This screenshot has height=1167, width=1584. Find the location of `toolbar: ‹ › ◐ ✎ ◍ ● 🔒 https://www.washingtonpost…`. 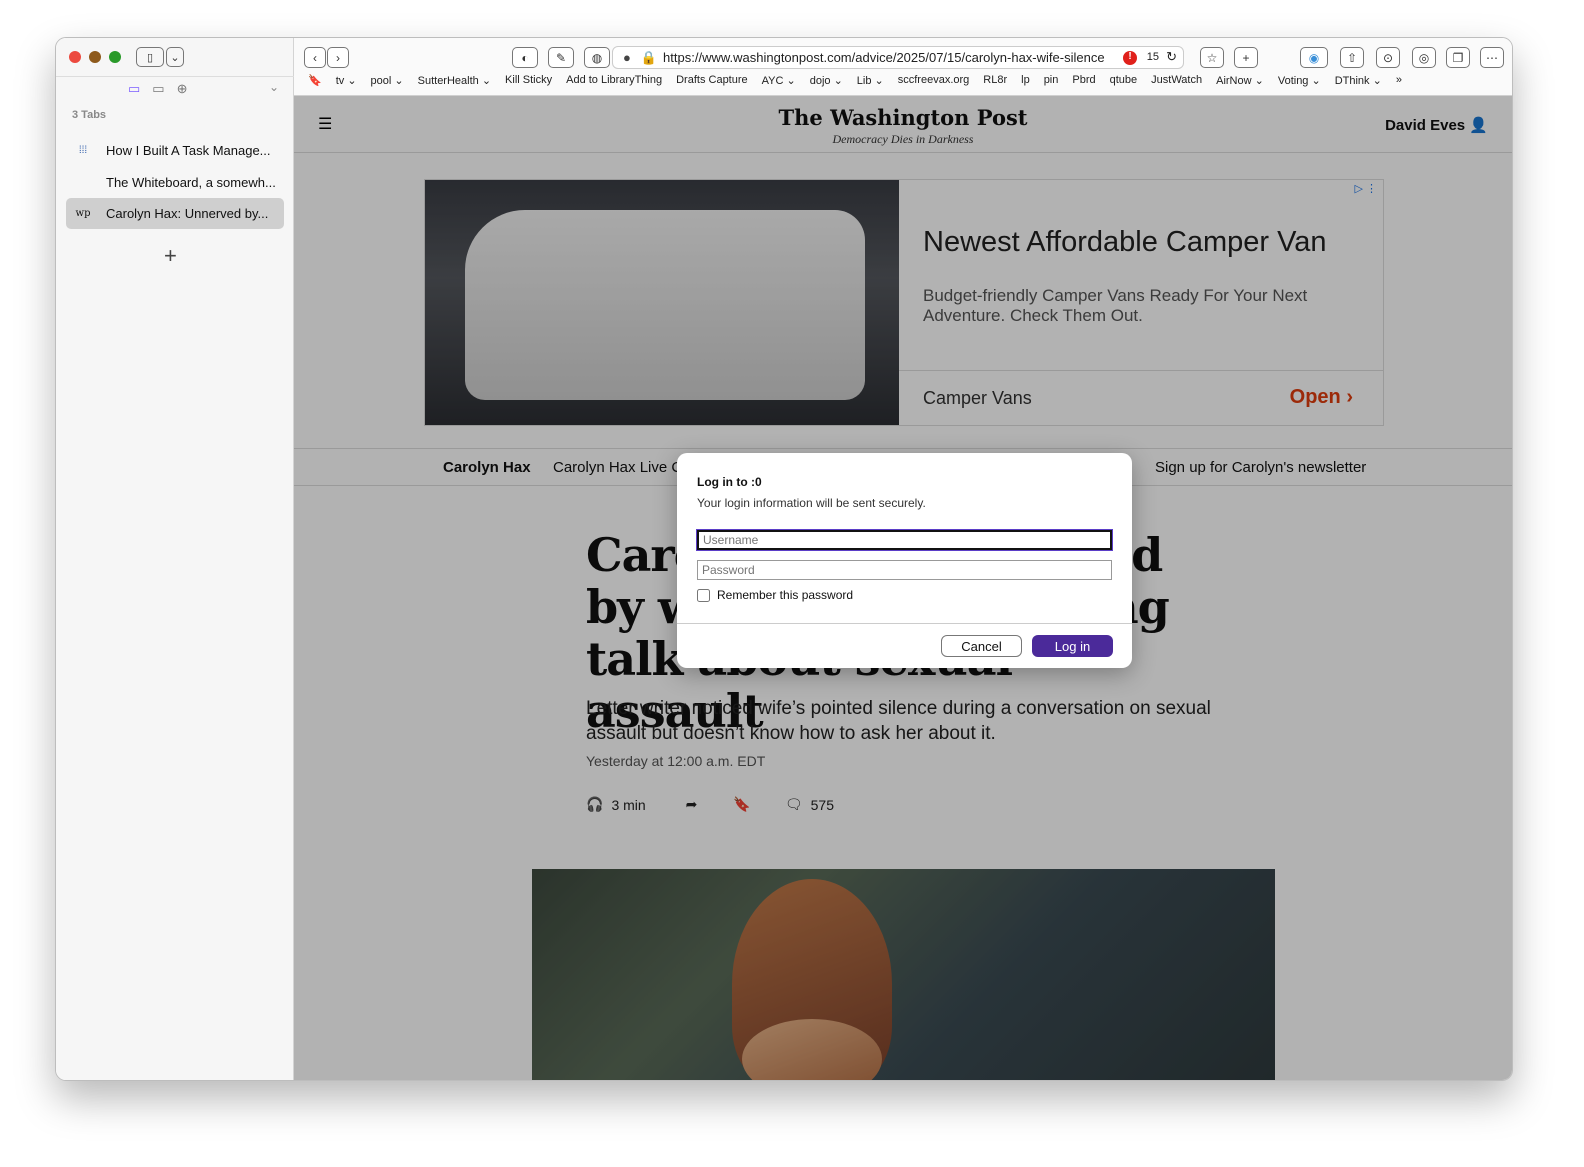

toolbar: ‹ › ◐ ✎ ◍ ● 🔒 https://www.washingtonpost… is located at coordinates (903, 67).